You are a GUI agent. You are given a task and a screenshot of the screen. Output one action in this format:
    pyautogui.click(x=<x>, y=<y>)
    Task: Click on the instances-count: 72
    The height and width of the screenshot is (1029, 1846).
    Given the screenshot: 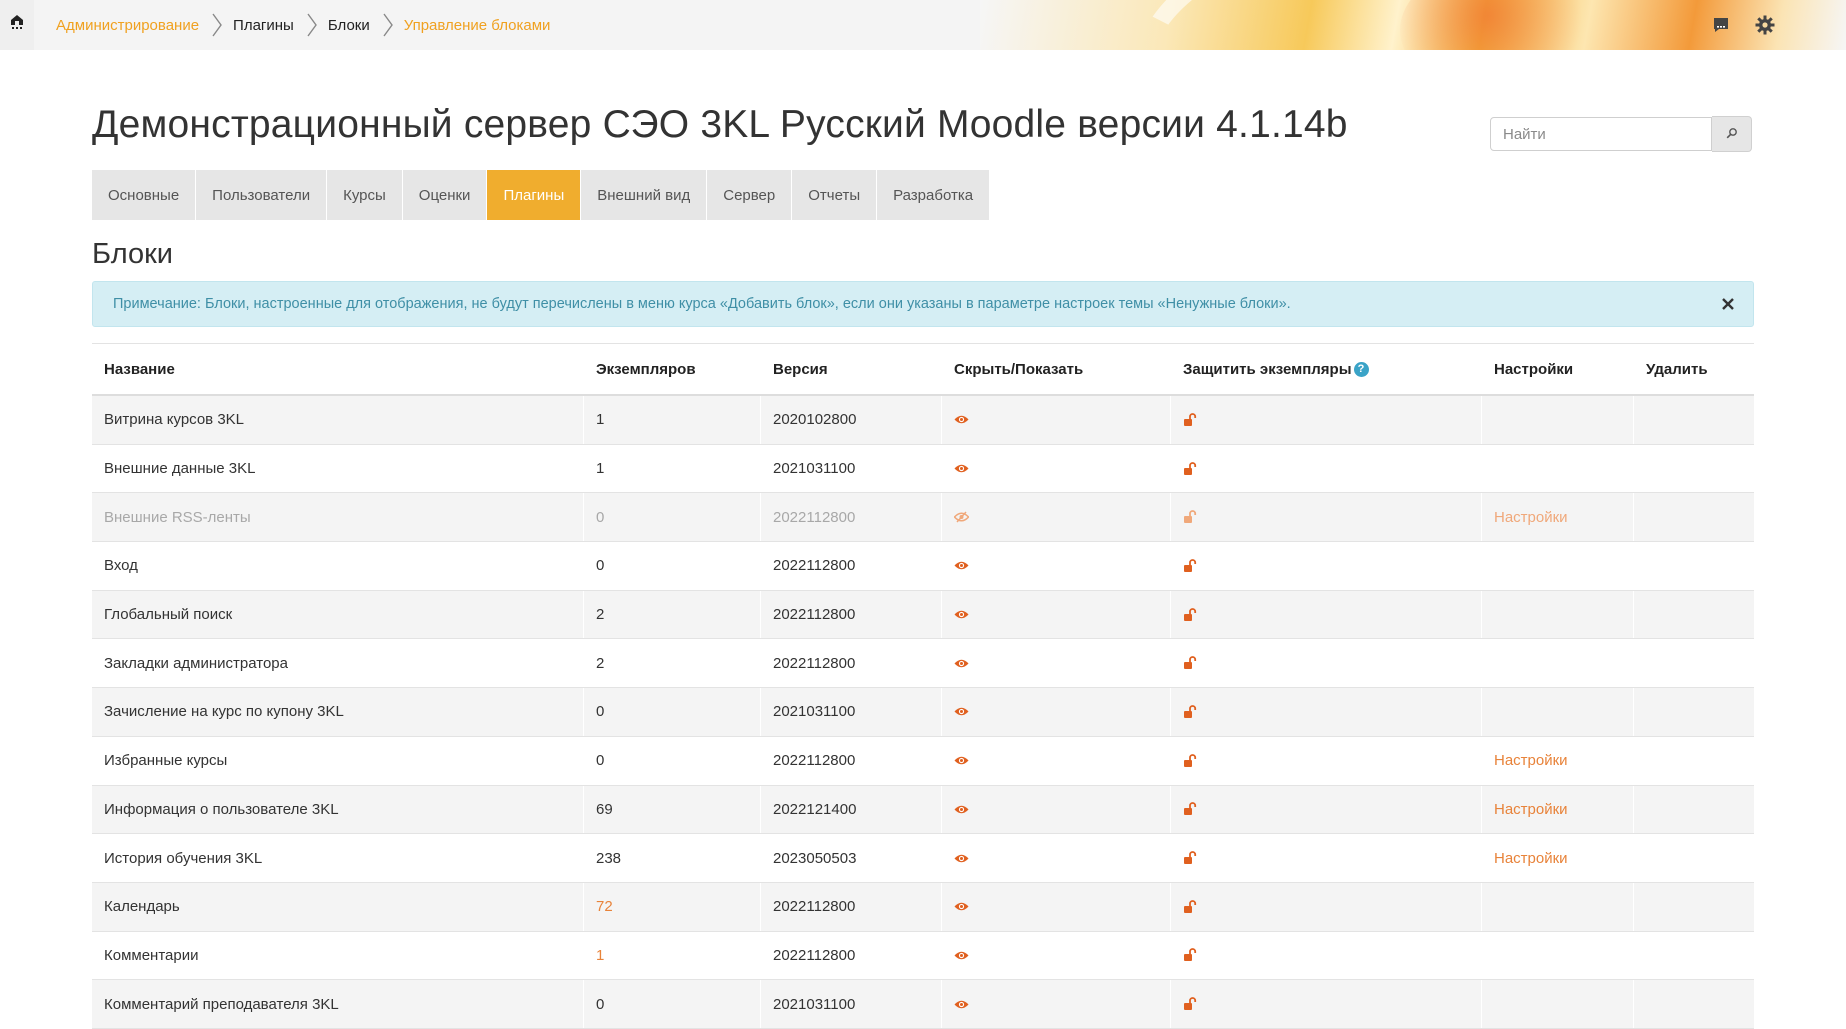 What is the action you would take?
    pyautogui.click(x=604, y=906)
    